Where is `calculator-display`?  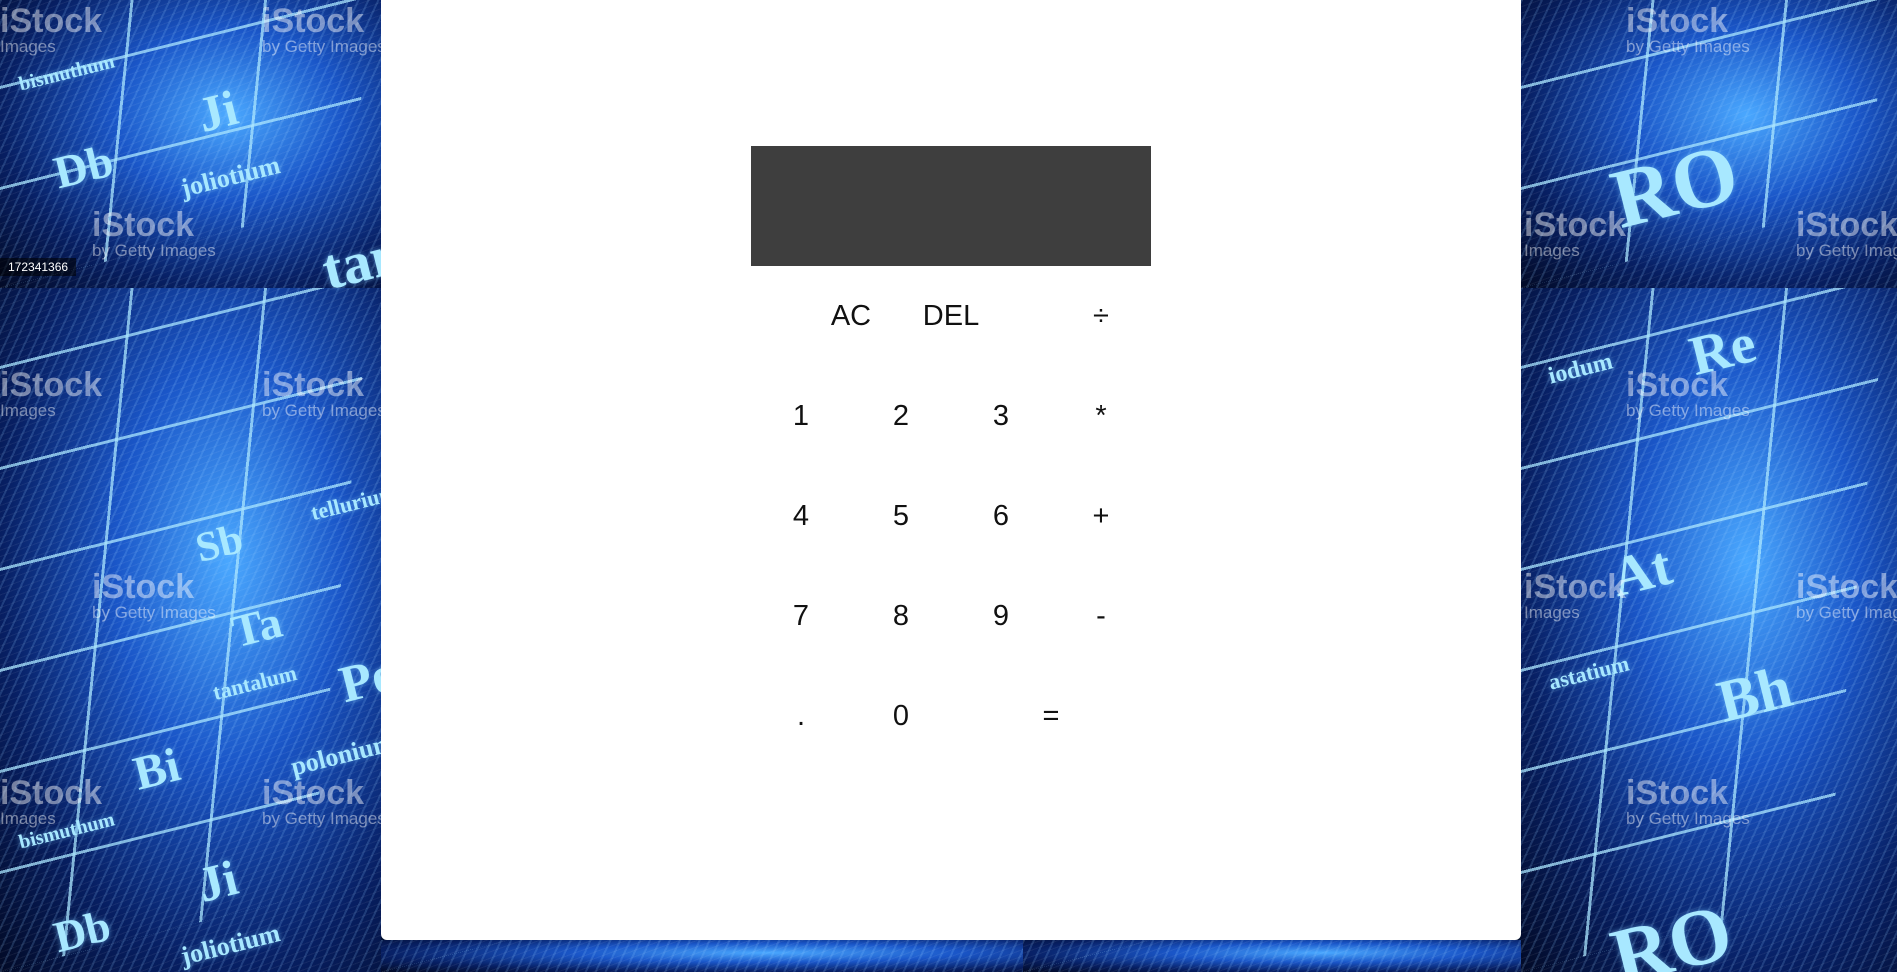
calculator-display is located at coordinates (951, 206).